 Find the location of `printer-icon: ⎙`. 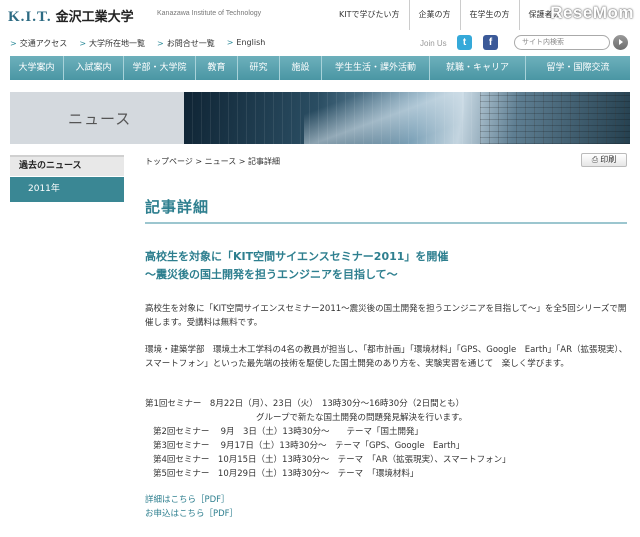

printer-icon: ⎙ is located at coordinates (595, 159).